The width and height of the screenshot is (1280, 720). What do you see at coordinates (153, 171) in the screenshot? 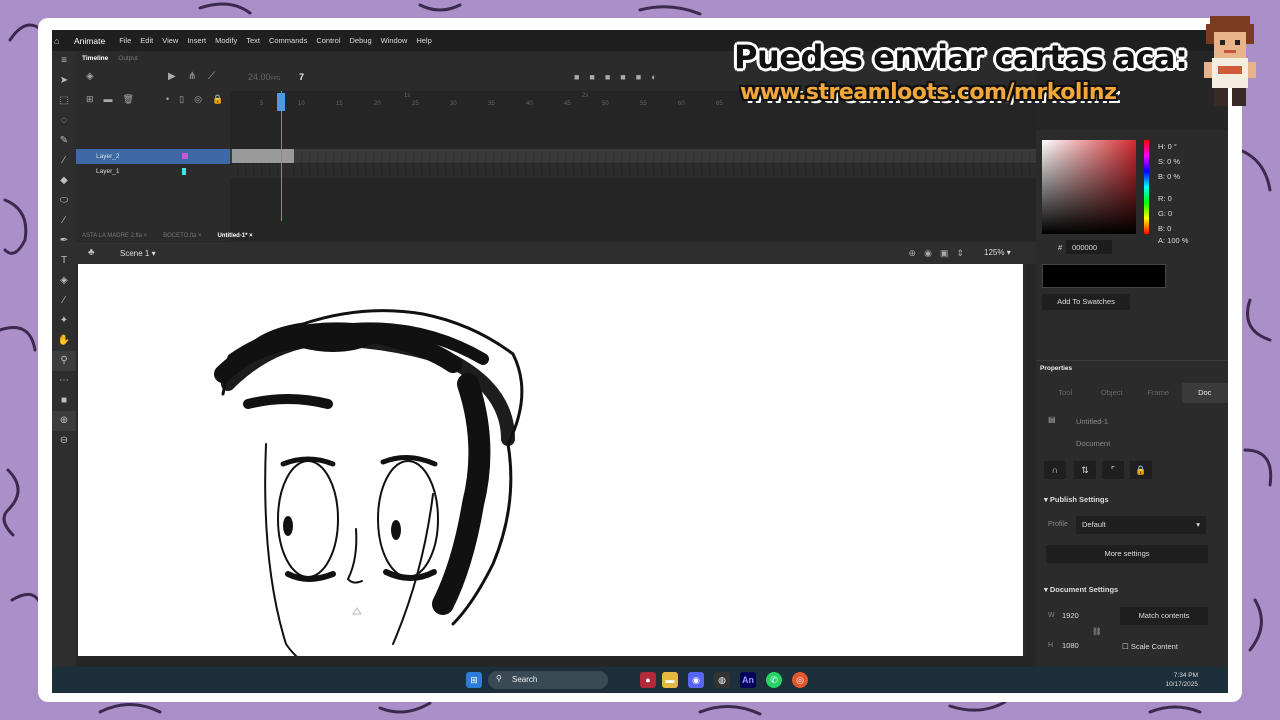
I see `layer-row-layer1: Layer_1` at bounding box center [153, 171].